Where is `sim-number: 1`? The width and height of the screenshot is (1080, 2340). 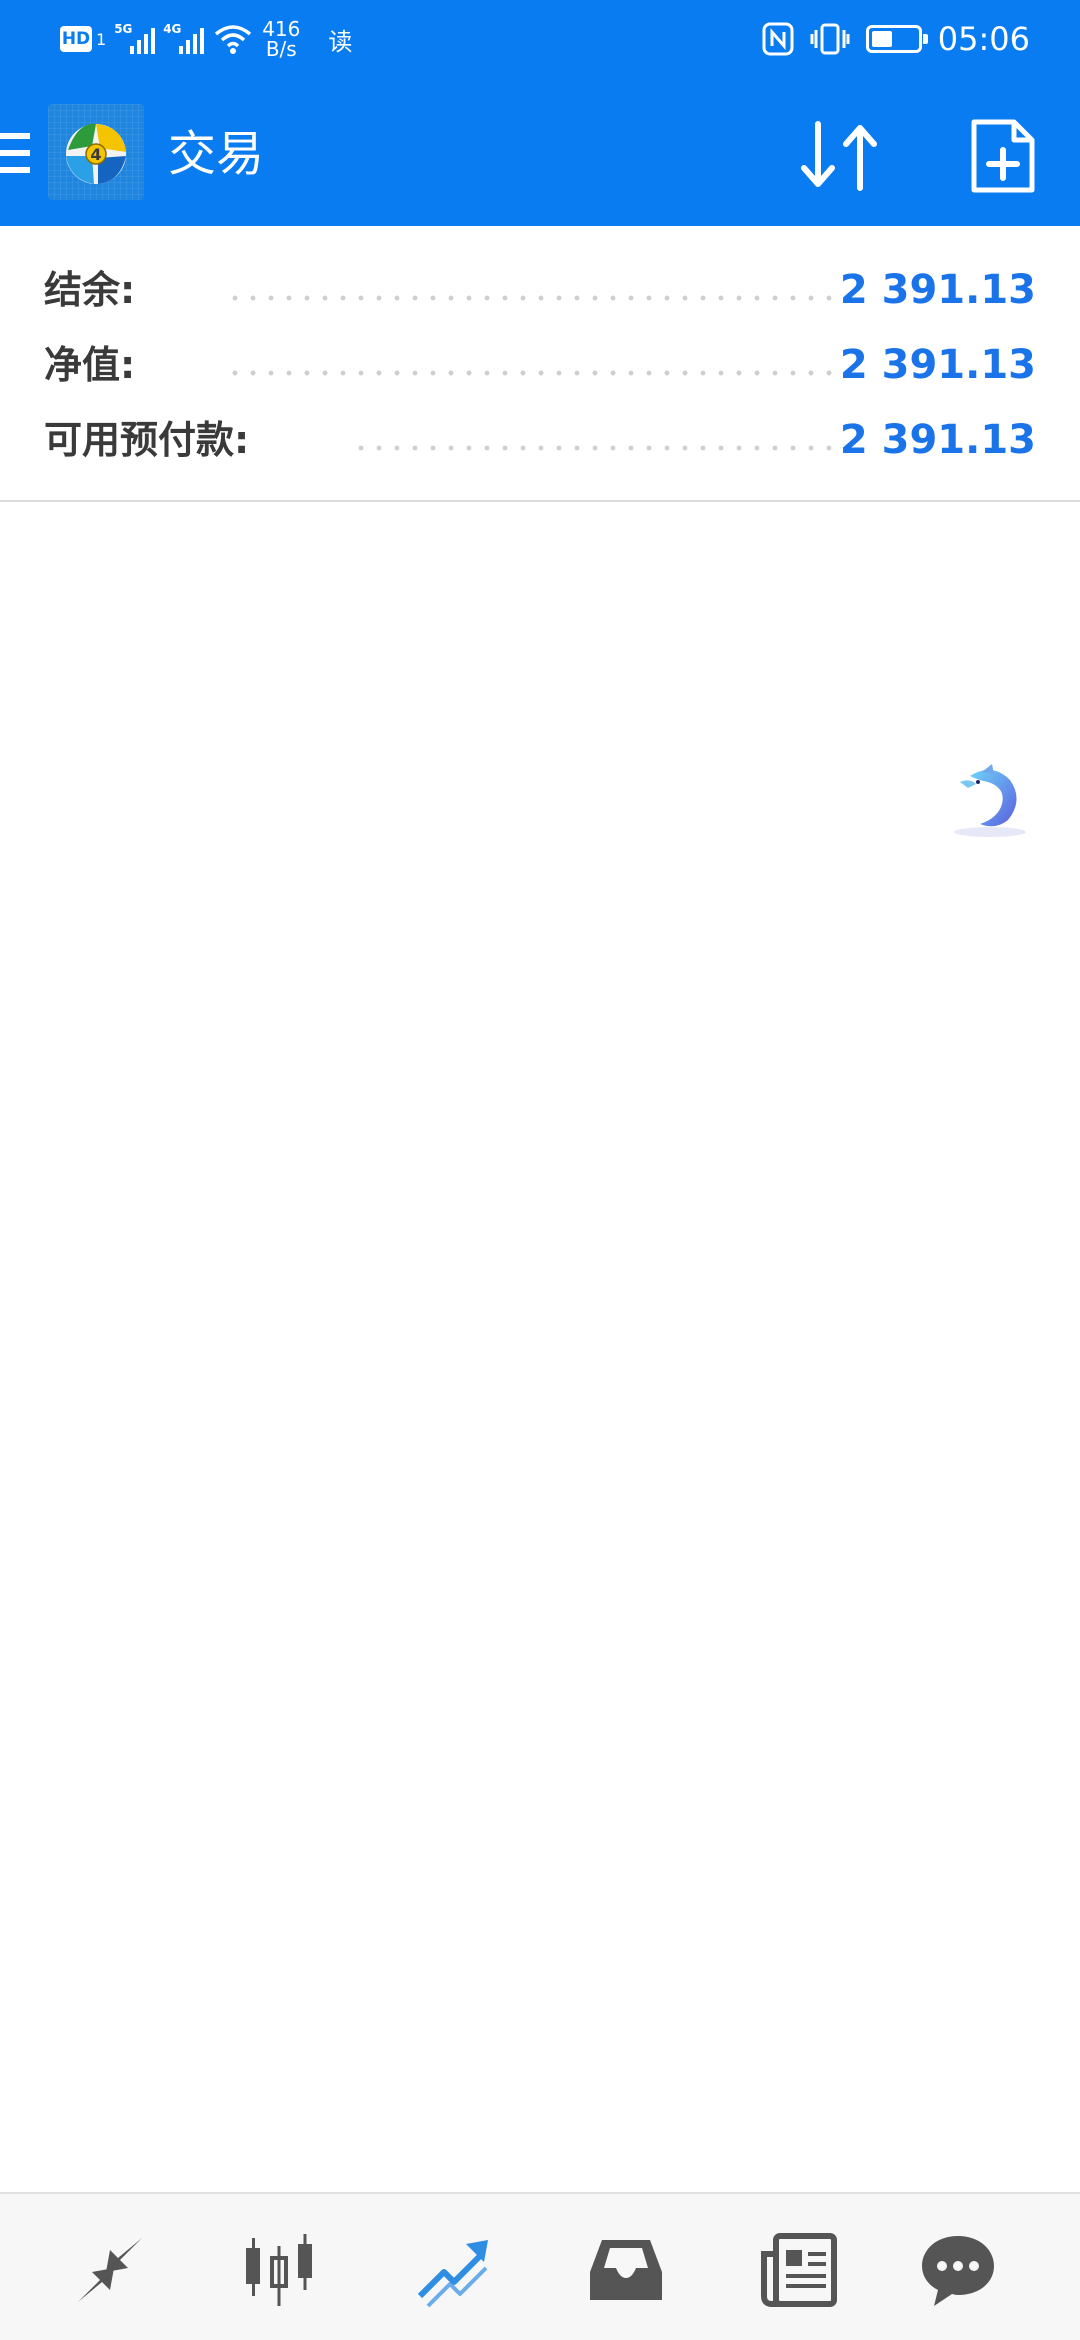 sim-number: 1 is located at coordinates (101, 39).